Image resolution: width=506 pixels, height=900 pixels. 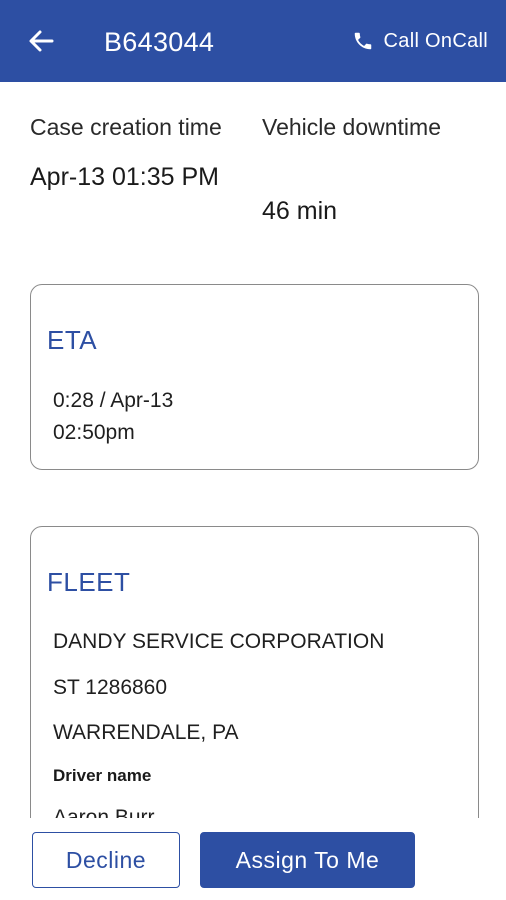 What do you see at coordinates (141, 152) in the screenshot?
I see `case-creation-block: Case creation time Apr-13 01:35 PM` at bounding box center [141, 152].